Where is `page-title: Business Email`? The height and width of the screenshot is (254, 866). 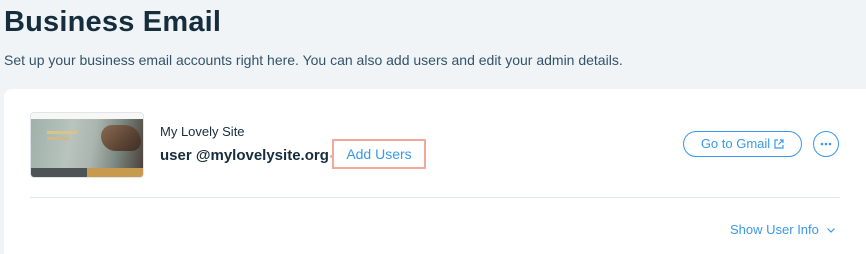
page-title: Business Email is located at coordinates (113, 22).